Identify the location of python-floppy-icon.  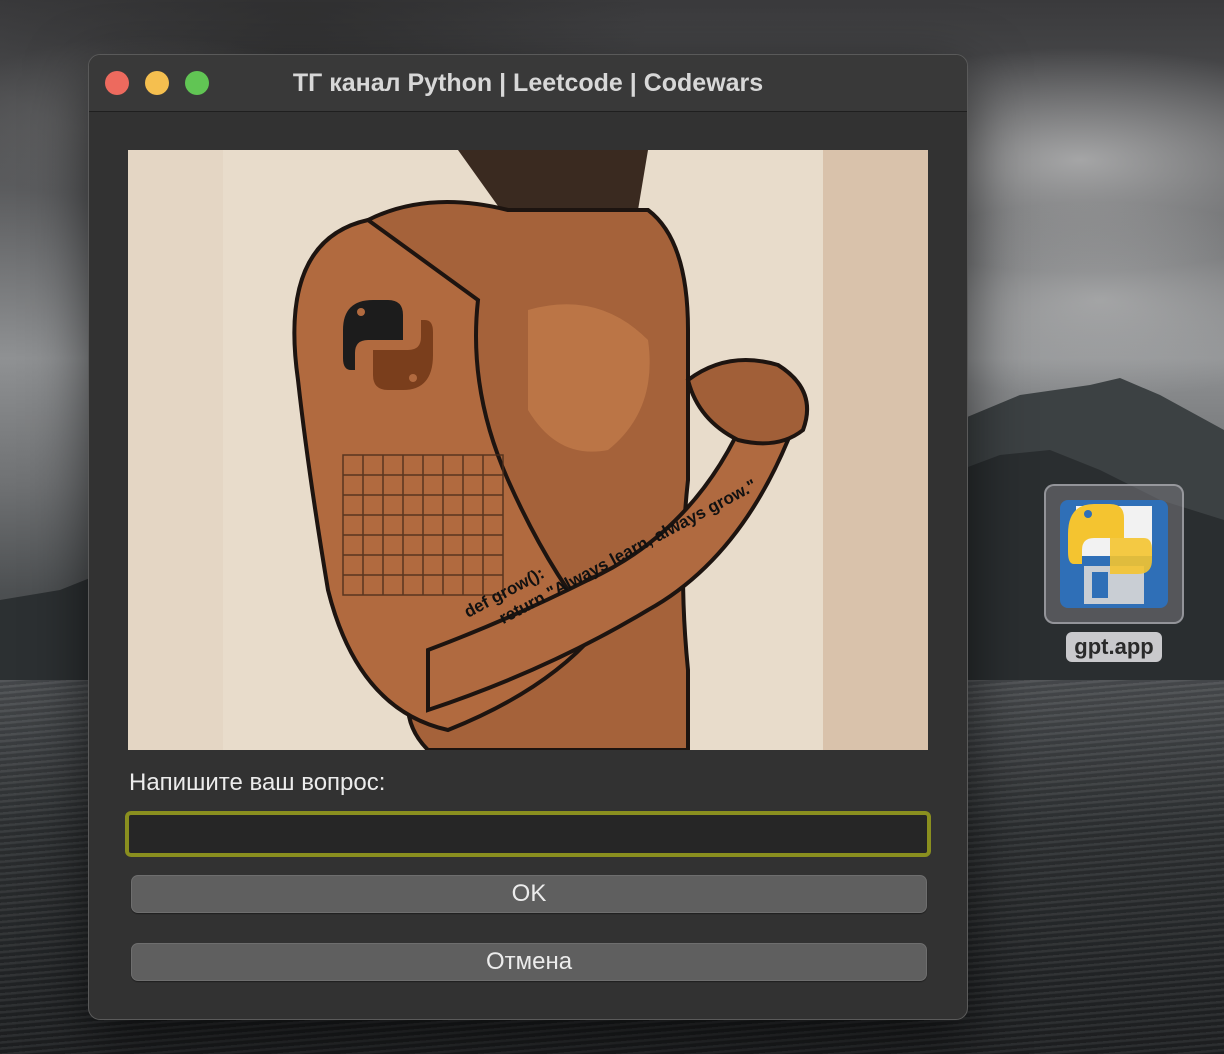
(1114, 554).